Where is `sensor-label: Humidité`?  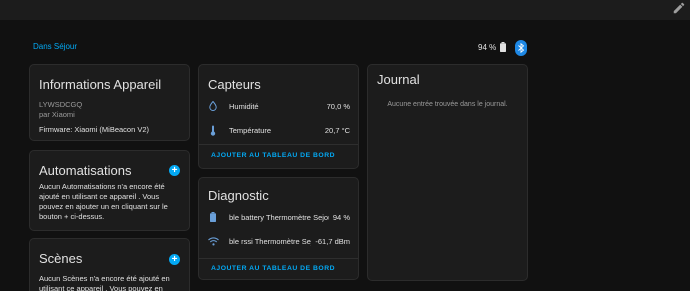 sensor-label: Humidité is located at coordinates (244, 106).